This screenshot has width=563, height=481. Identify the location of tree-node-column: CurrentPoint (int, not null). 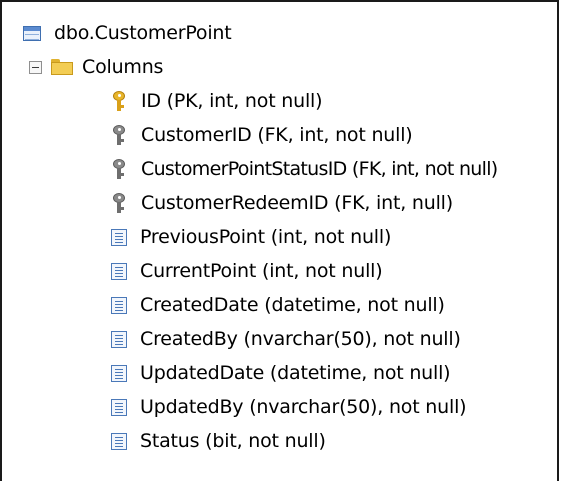
(247, 271).